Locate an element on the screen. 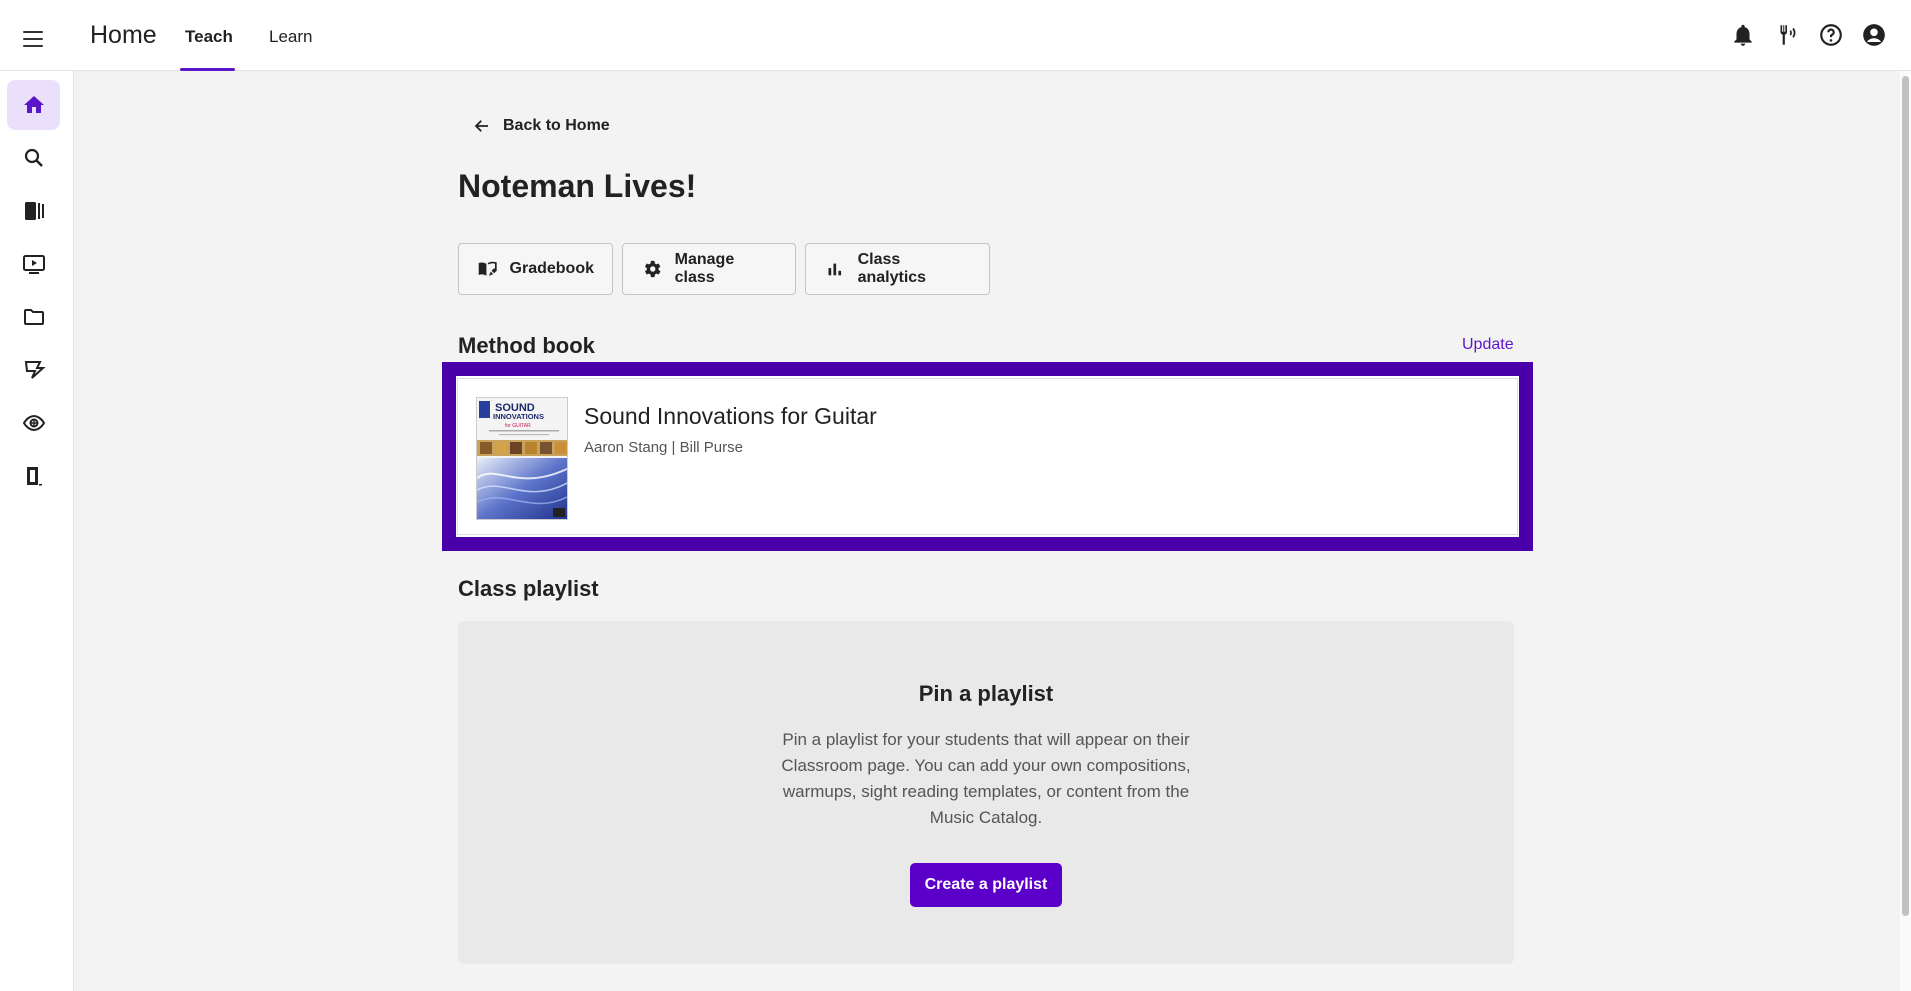  gradebook-icon is located at coordinates (487, 268).